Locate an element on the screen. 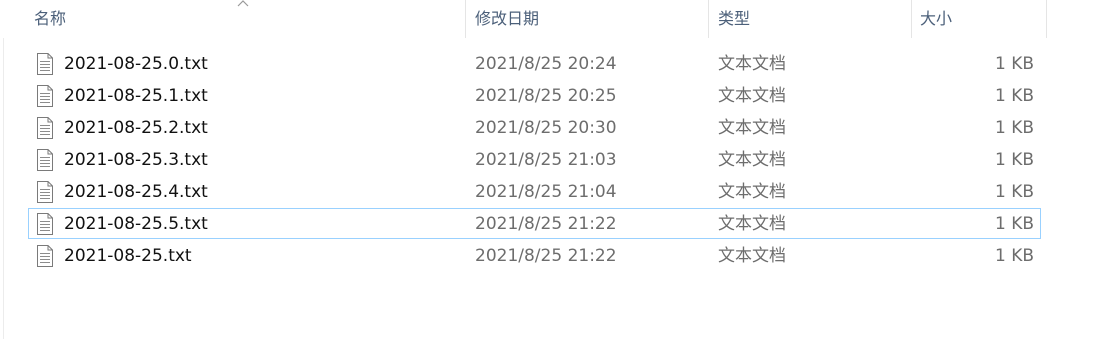 This screenshot has height=339, width=1120. file-name: 2021-08-25.0.txt is located at coordinates (136, 64).